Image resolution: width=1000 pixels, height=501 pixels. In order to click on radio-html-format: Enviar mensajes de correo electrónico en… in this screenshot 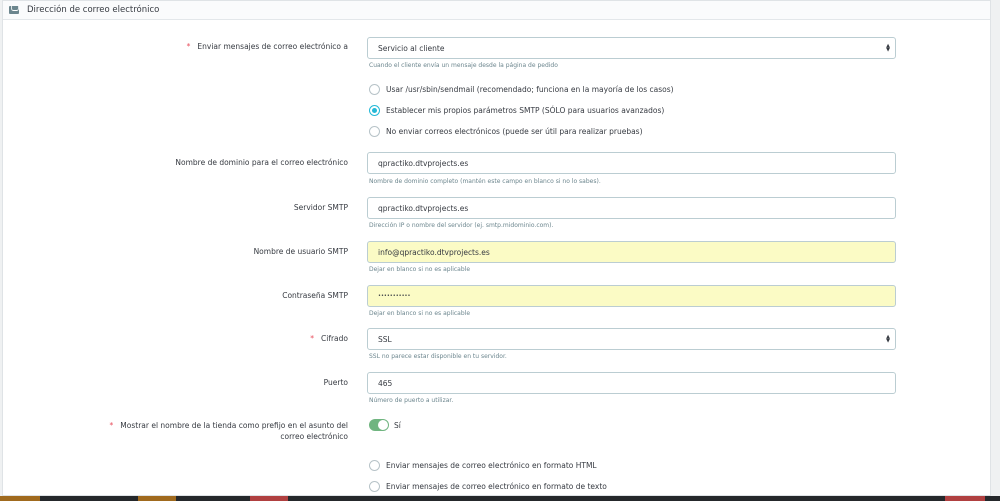, I will do `click(483, 465)`.